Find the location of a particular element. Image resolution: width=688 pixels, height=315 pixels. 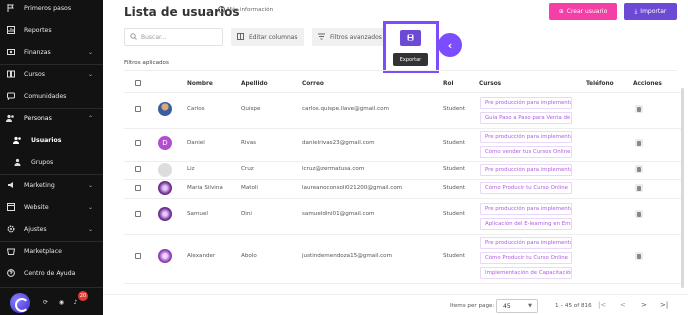

next-page-icon: > is located at coordinates (644, 305).